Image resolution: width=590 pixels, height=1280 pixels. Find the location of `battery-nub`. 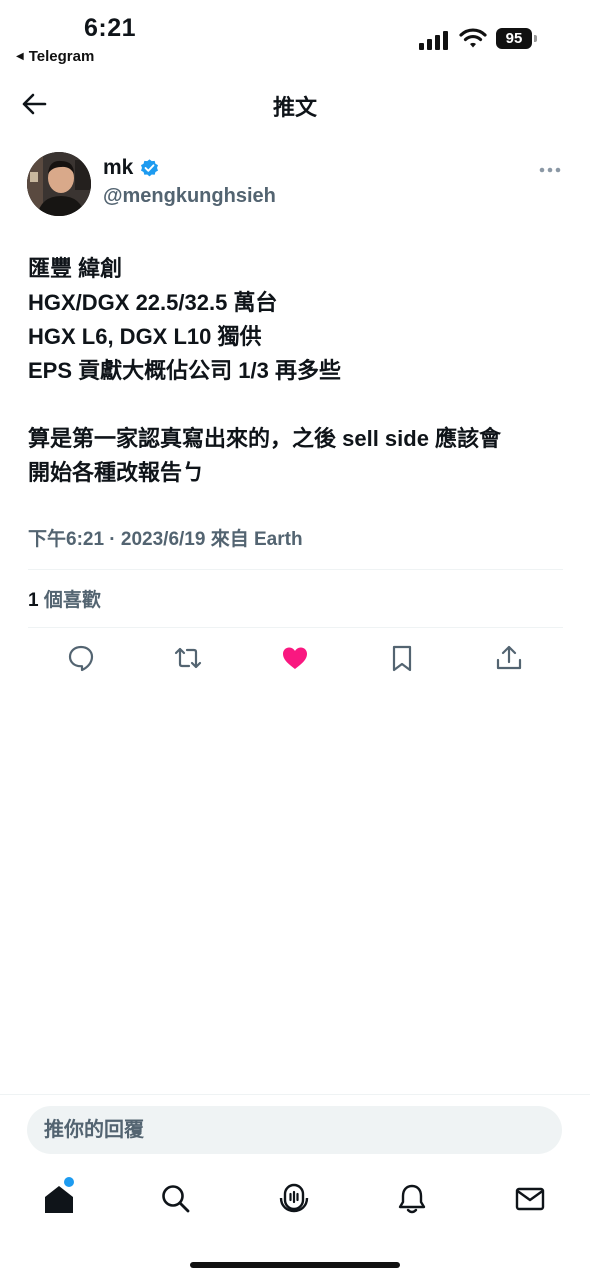

battery-nub is located at coordinates (535, 38).